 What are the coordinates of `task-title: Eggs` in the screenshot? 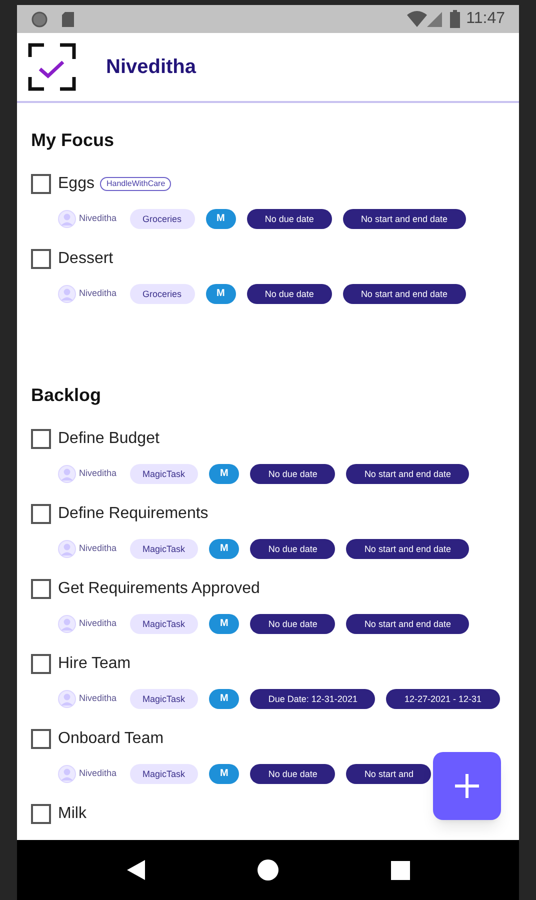 It's located at (76, 184).